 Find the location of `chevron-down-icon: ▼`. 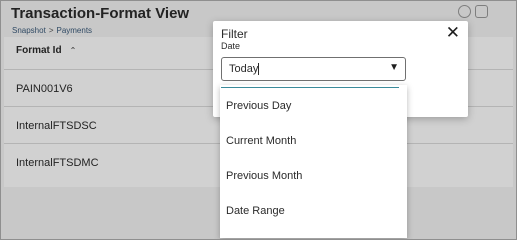

chevron-down-icon: ▼ is located at coordinates (394, 67).